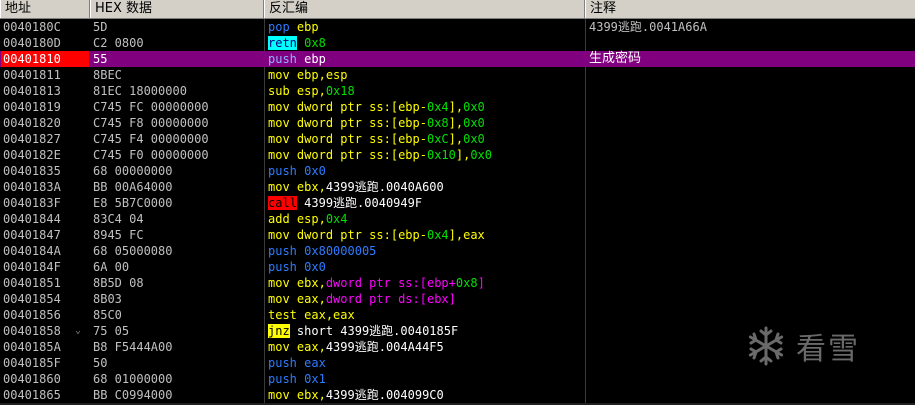 Image resolution: width=915 pixels, height=405 pixels. What do you see at coordinates (648, 27) in the screenshot?
I see `comment-cell: 4399逃跑.0041A66A` at bounding box center [648, 27].